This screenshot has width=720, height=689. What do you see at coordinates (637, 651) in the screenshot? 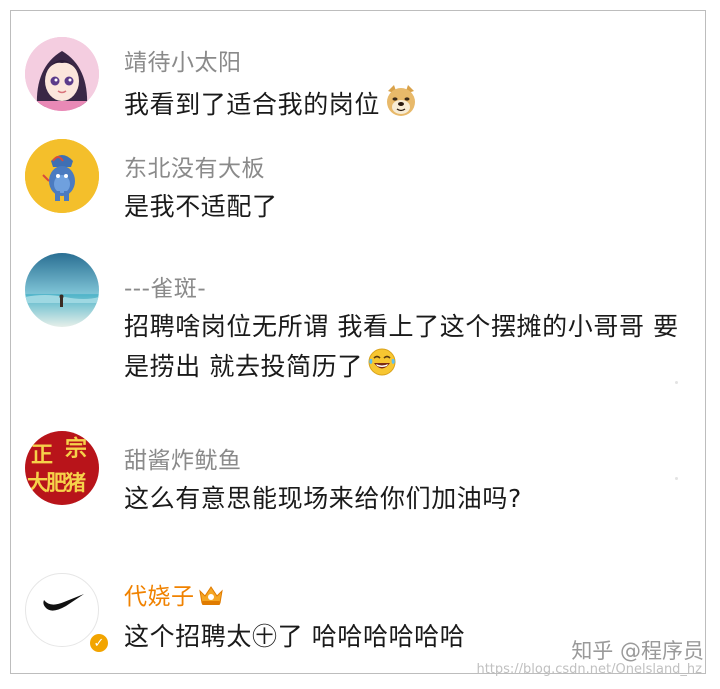
I see `watermark-brand: 知乎 @程序员` at bounding box center [637, 651].